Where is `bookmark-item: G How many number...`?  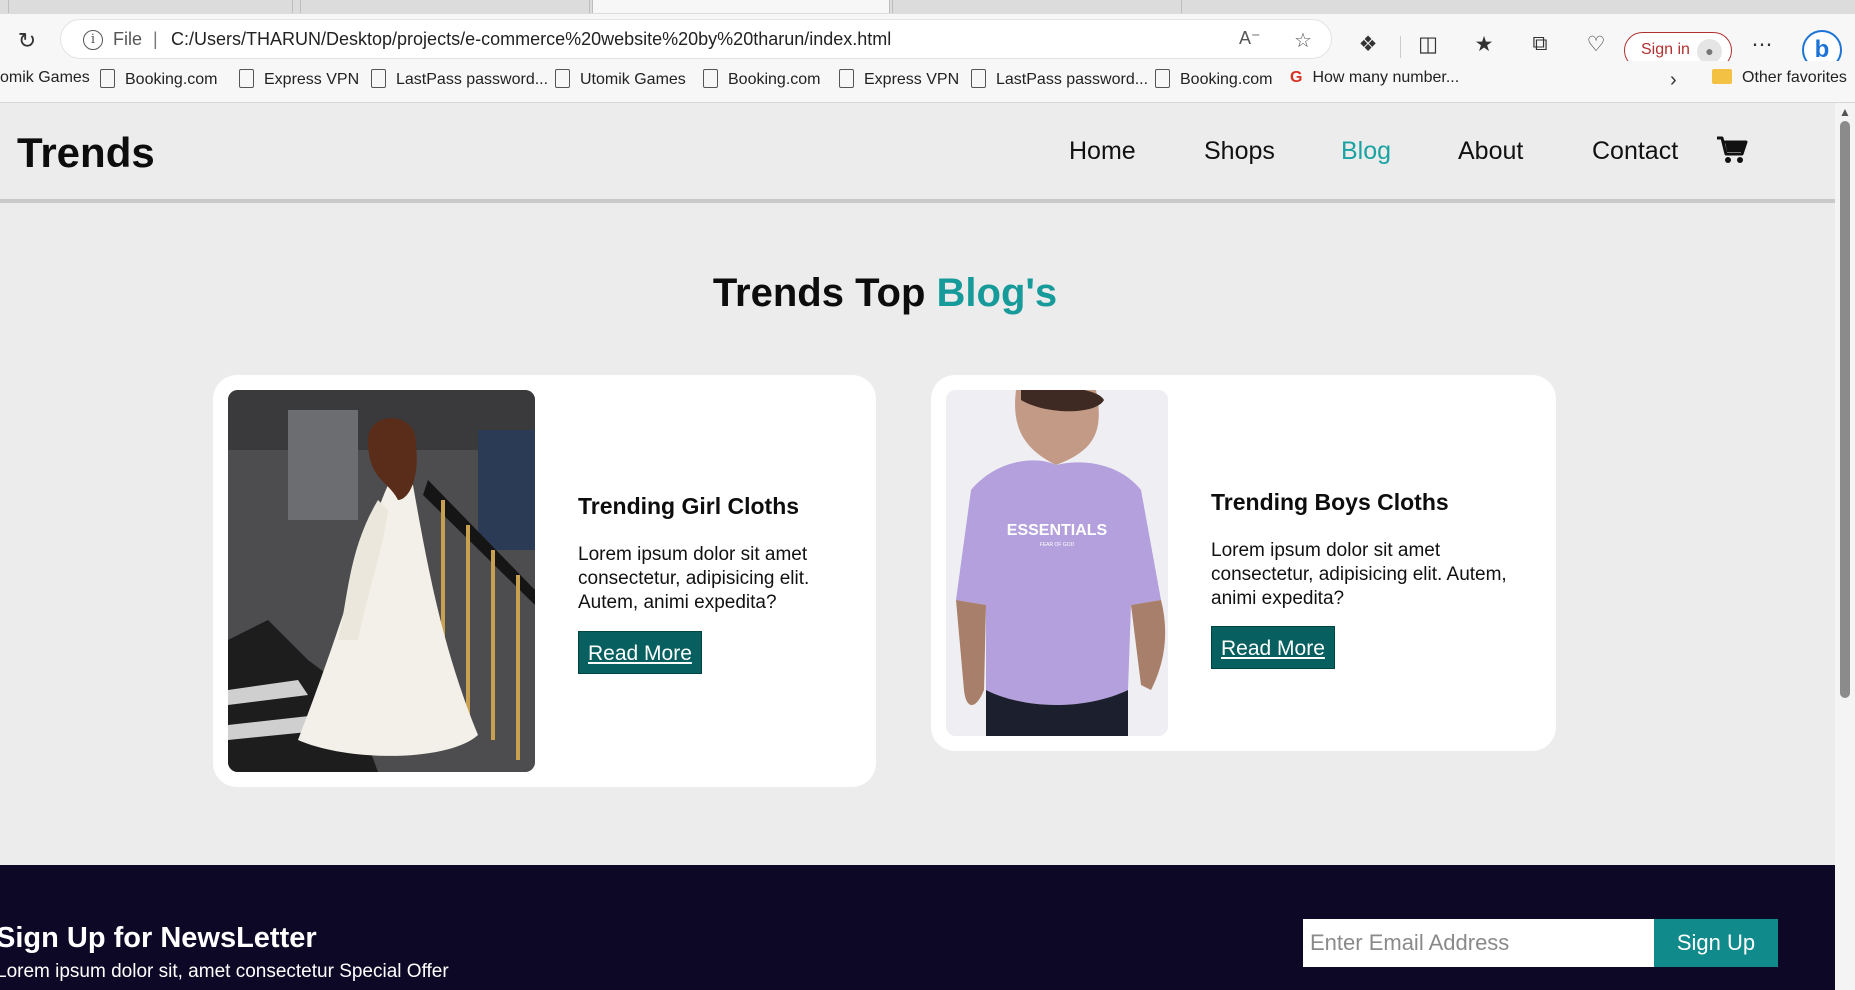 bookmark-item: G How many number... is located at coordinates (1374, 78).